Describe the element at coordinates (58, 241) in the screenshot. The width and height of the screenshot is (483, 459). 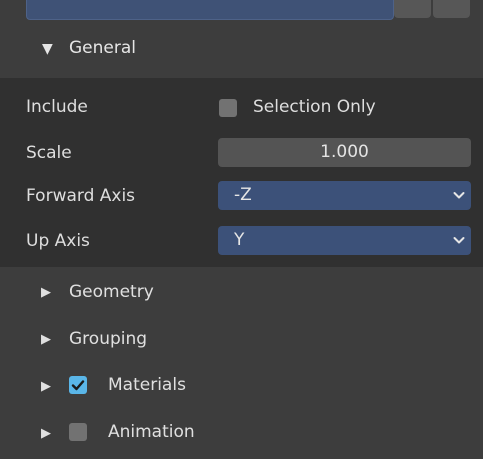
I see `up-axis-label: Up Axis` at that location.